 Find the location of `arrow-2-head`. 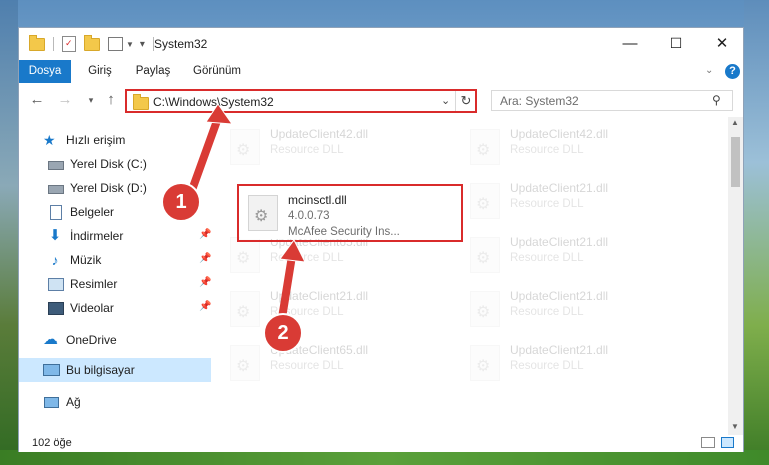

arrow-2-head is located at coordinates (292, 251).